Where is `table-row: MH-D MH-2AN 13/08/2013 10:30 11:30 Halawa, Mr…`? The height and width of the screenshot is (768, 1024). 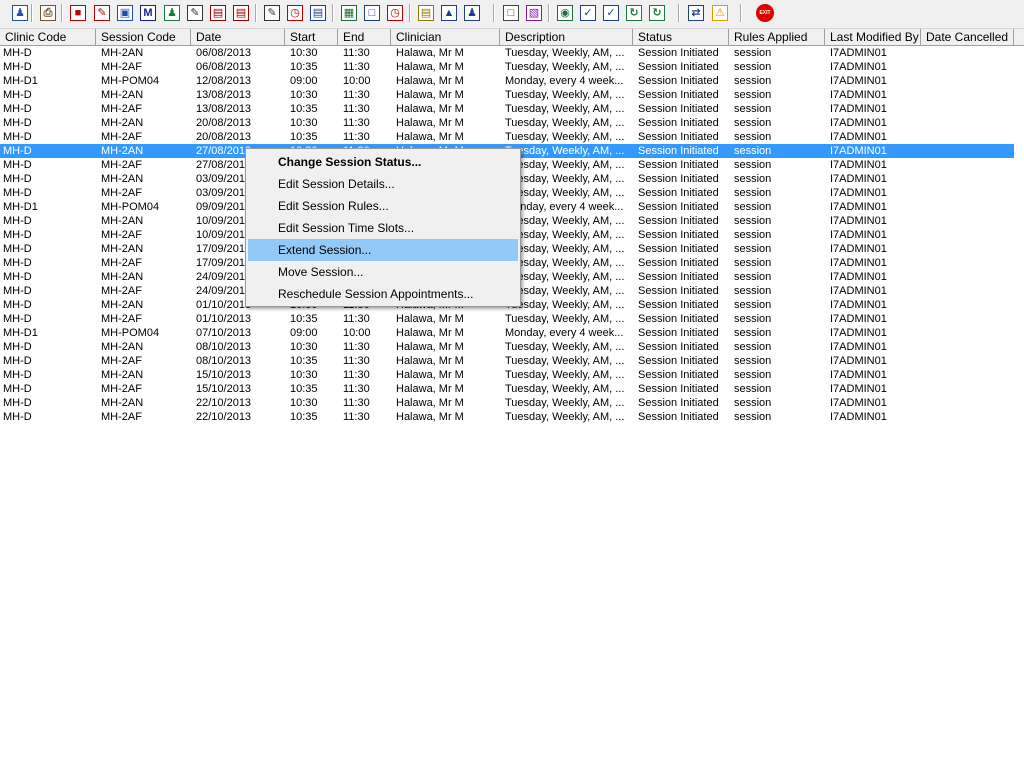 table-row: MH-D MH-2AN 13/08/2013 10:30 11:30 Halawa, Mr… is located at coordinates (507, 95).